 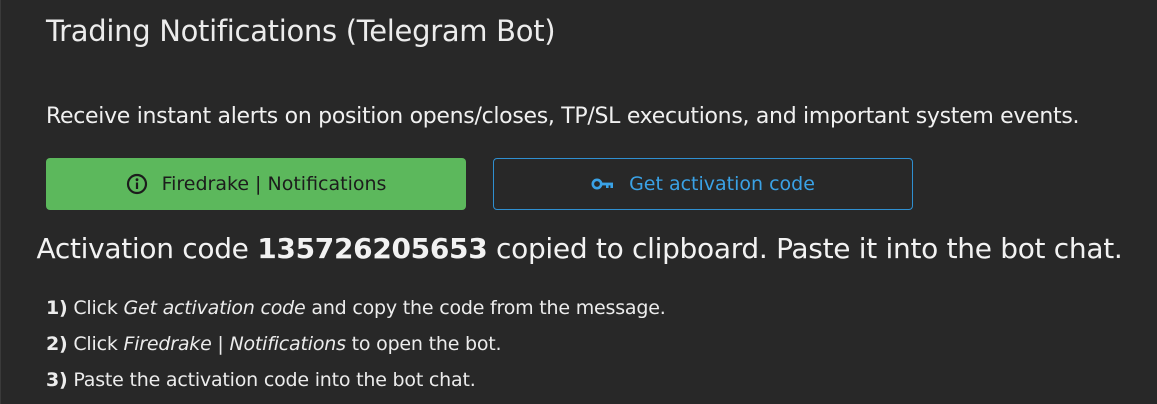 I want to click on step-emphasis: Firedrake | Notifications, so click(x=234, y=344).